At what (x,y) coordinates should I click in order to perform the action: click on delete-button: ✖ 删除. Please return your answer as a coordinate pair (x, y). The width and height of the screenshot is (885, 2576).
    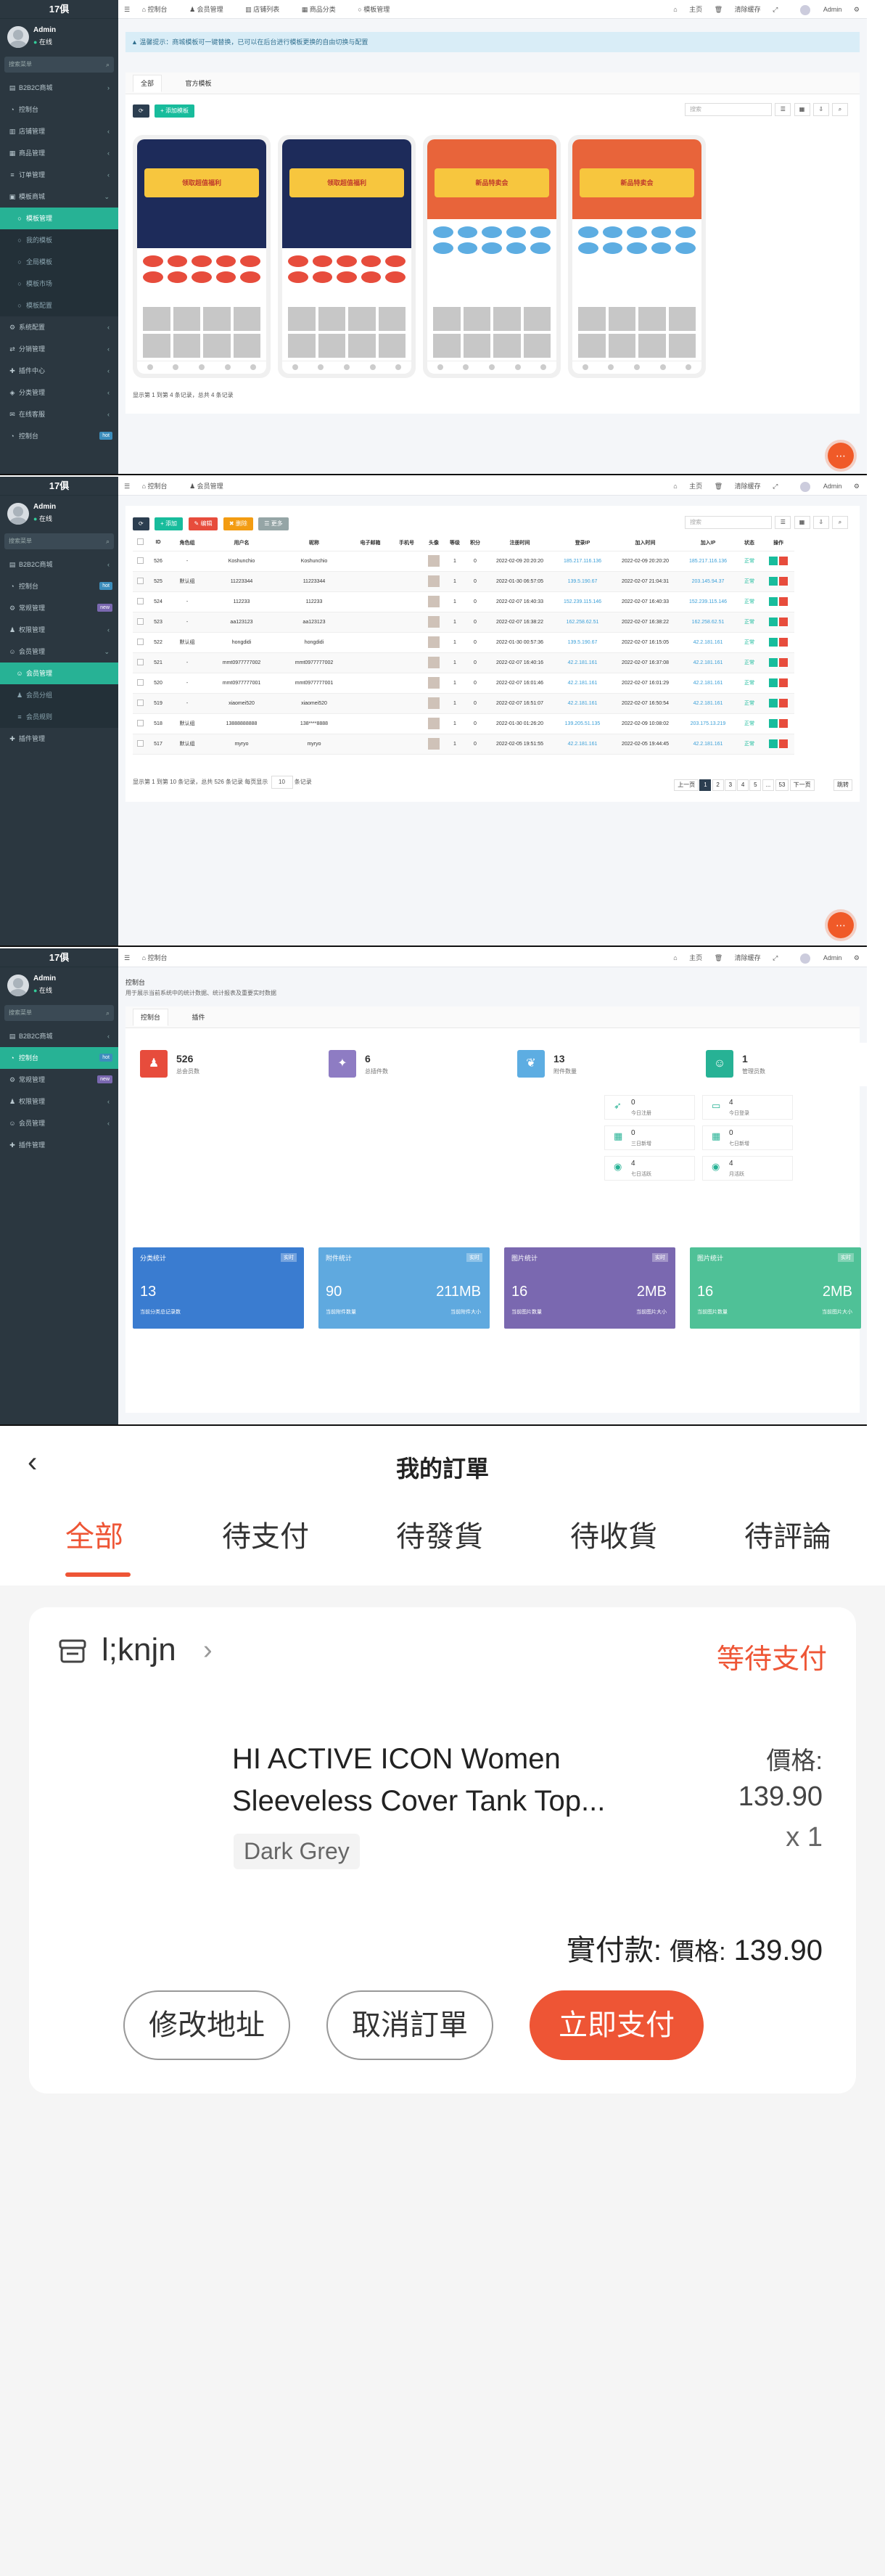
    Looking at the image, I should click on (238, 523).